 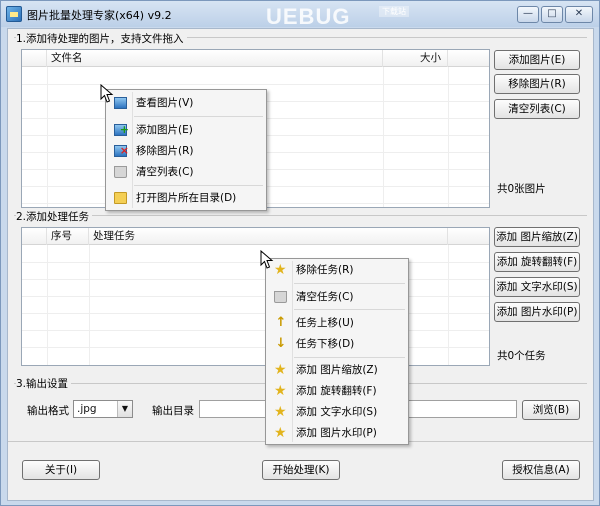 I want to click on add-rotate-button: 添加 旋转翻转(F), so click(x=537, y=262).